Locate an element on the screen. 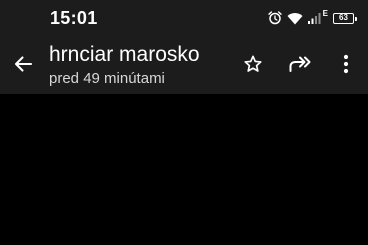 The width and height of the screenshot is (368, 245). network-type: E is located at coordinates (325, 13).